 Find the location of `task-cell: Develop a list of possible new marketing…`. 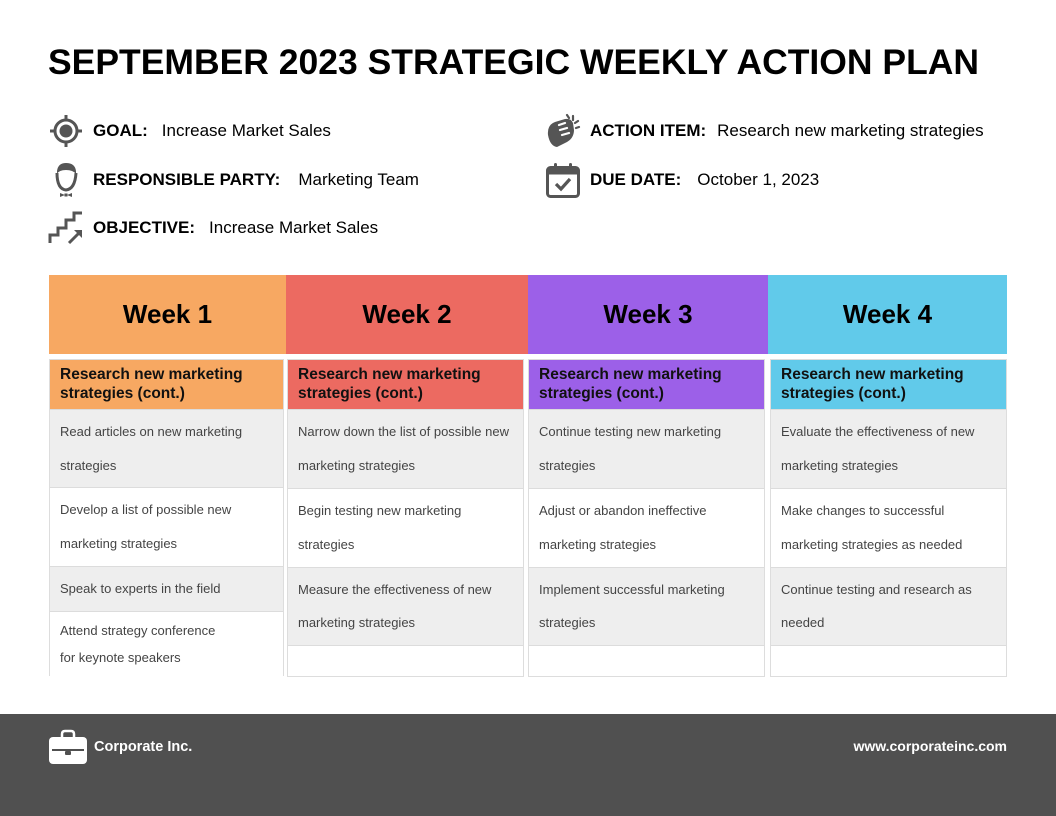

task-cell: Develop a list of possible new marketing… is located at coordinates (166, 526).